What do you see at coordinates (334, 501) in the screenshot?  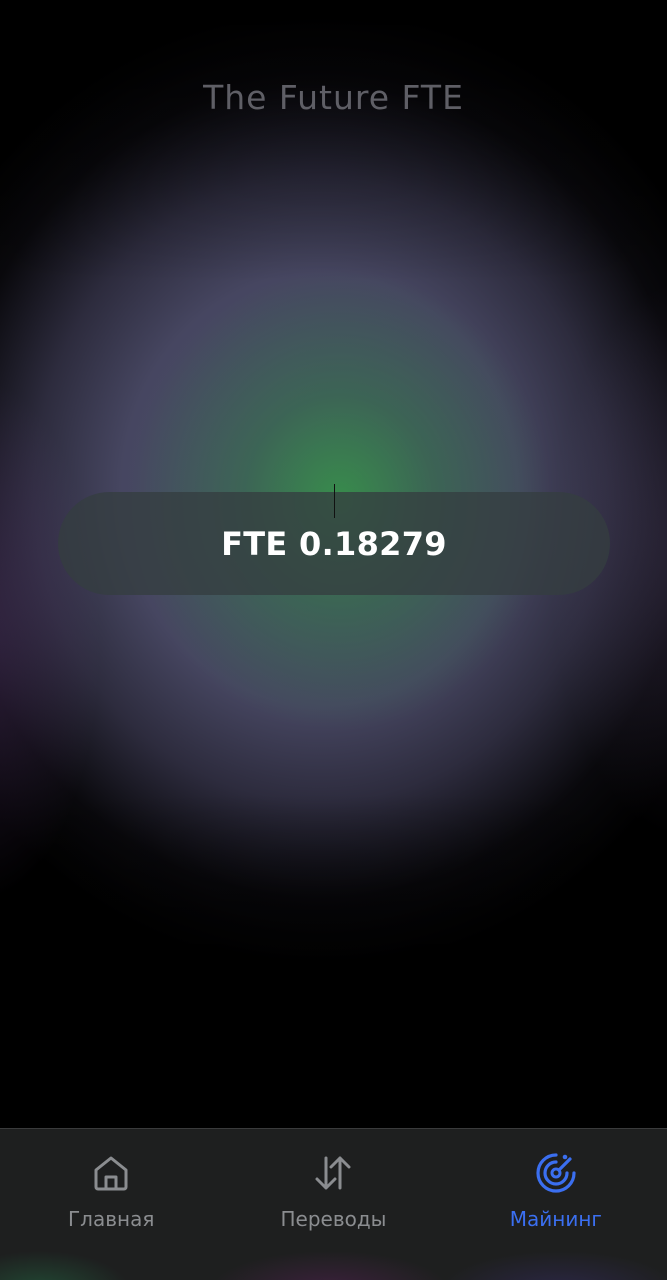 I see `text-cursor` at bounding box center [334, 501].